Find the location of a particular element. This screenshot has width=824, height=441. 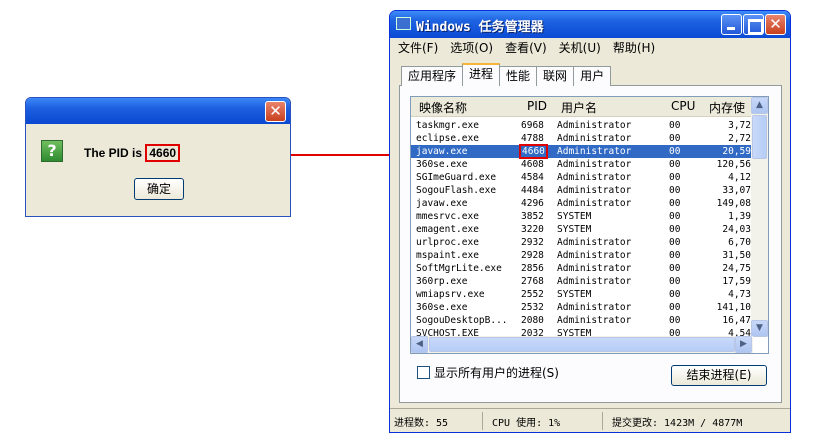

scroll-down-arrow: ▼ is located at coordinates (759, 328).